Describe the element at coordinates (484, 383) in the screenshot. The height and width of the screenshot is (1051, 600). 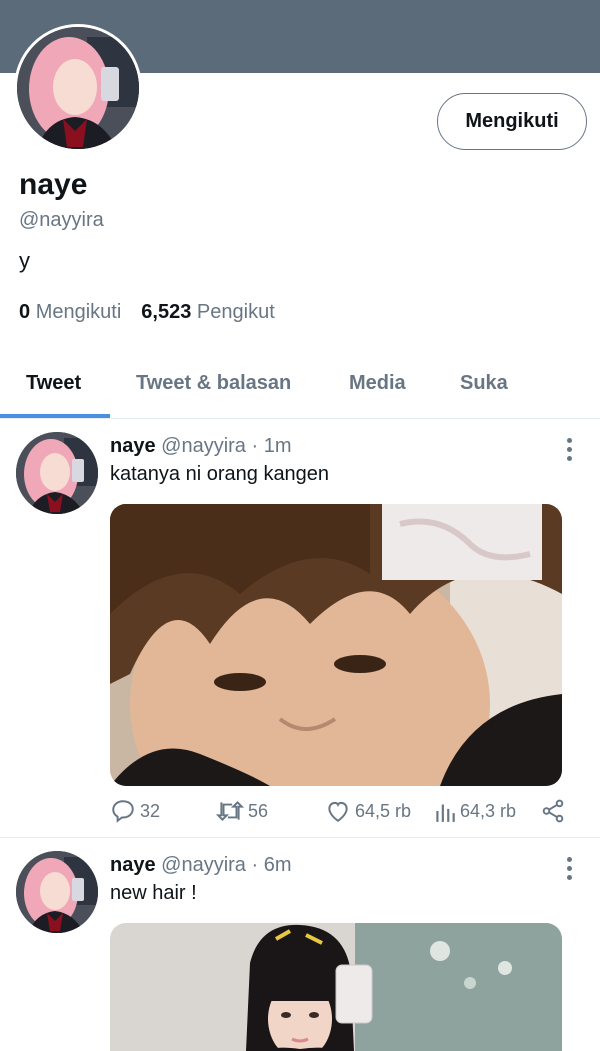
I see `tab-likes: Suka` at that location.